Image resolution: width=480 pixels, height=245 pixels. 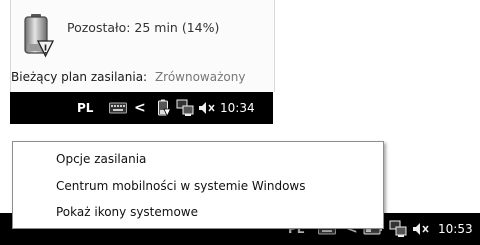 I want to click on battery-large-icon, so click(x=39, y=36).